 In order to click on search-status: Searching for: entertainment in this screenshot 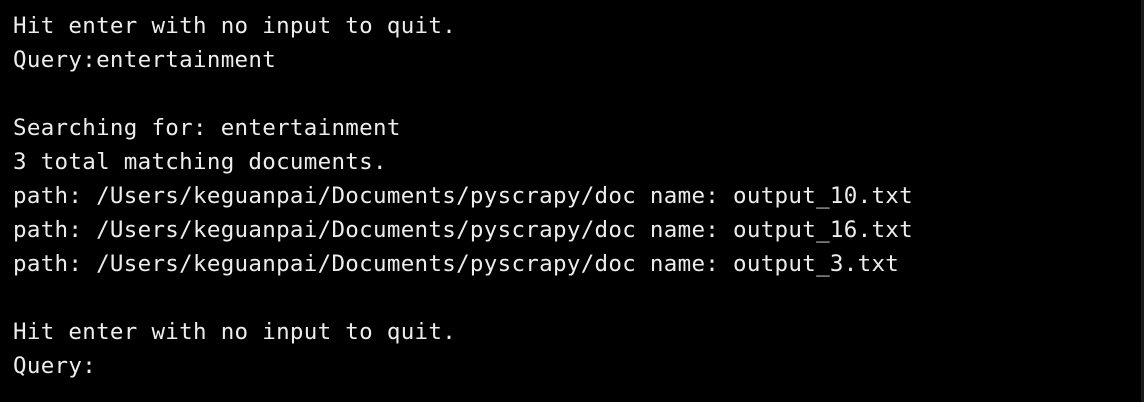, I will do `click(207, 128)`.